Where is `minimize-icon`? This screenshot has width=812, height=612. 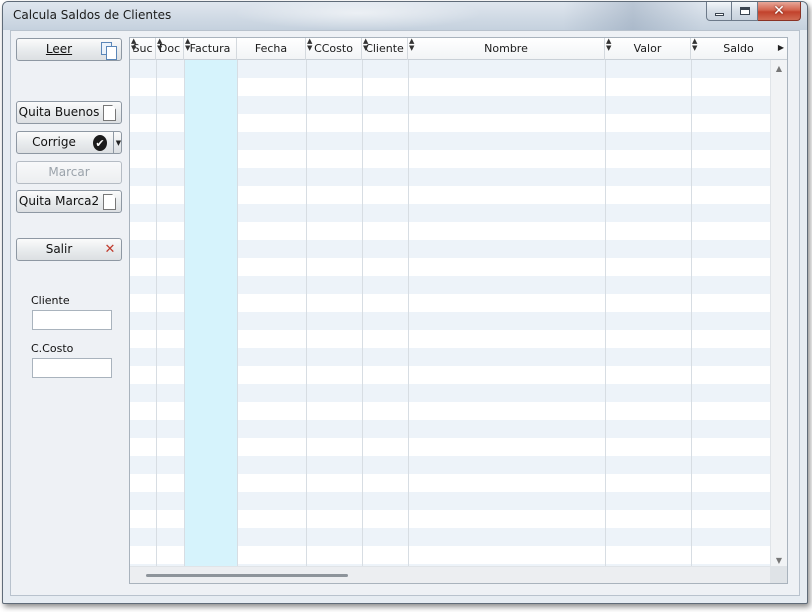 minimize-icon is located at coordinates (719, 14).